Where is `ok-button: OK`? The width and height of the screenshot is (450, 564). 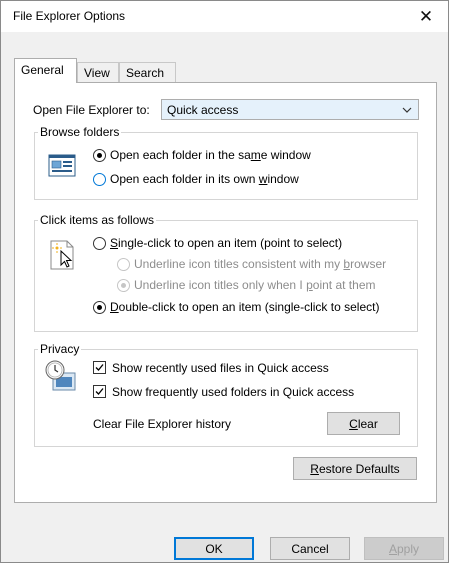 ok-button: OK is located at coordinates (214, 548).